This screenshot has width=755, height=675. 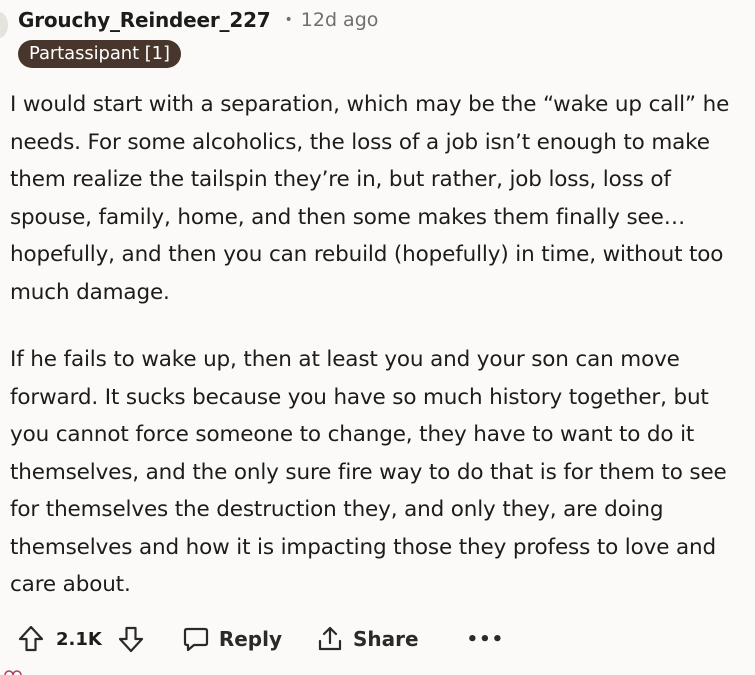 I want to click on user-flair-badge: Partassipant [1], so click(x=99, y=54).